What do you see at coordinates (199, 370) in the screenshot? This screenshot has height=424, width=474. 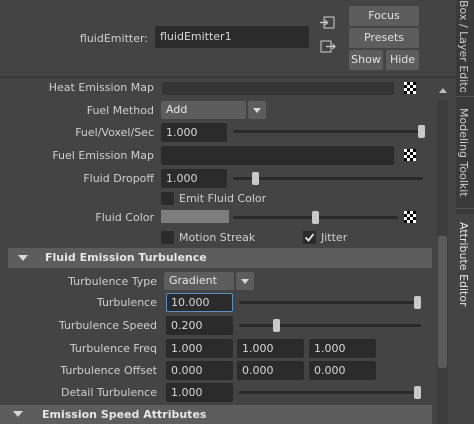 I see `turbulence-offset-x-field: 0.000` at bounding box center [199, 370].